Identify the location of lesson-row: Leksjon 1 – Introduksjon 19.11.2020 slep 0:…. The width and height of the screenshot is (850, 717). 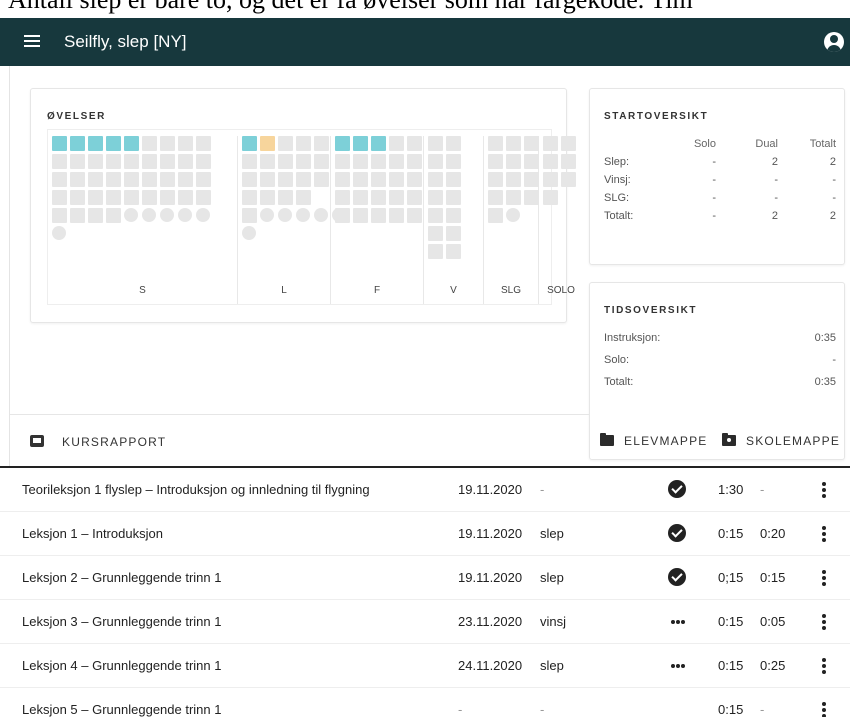
(425, 534).